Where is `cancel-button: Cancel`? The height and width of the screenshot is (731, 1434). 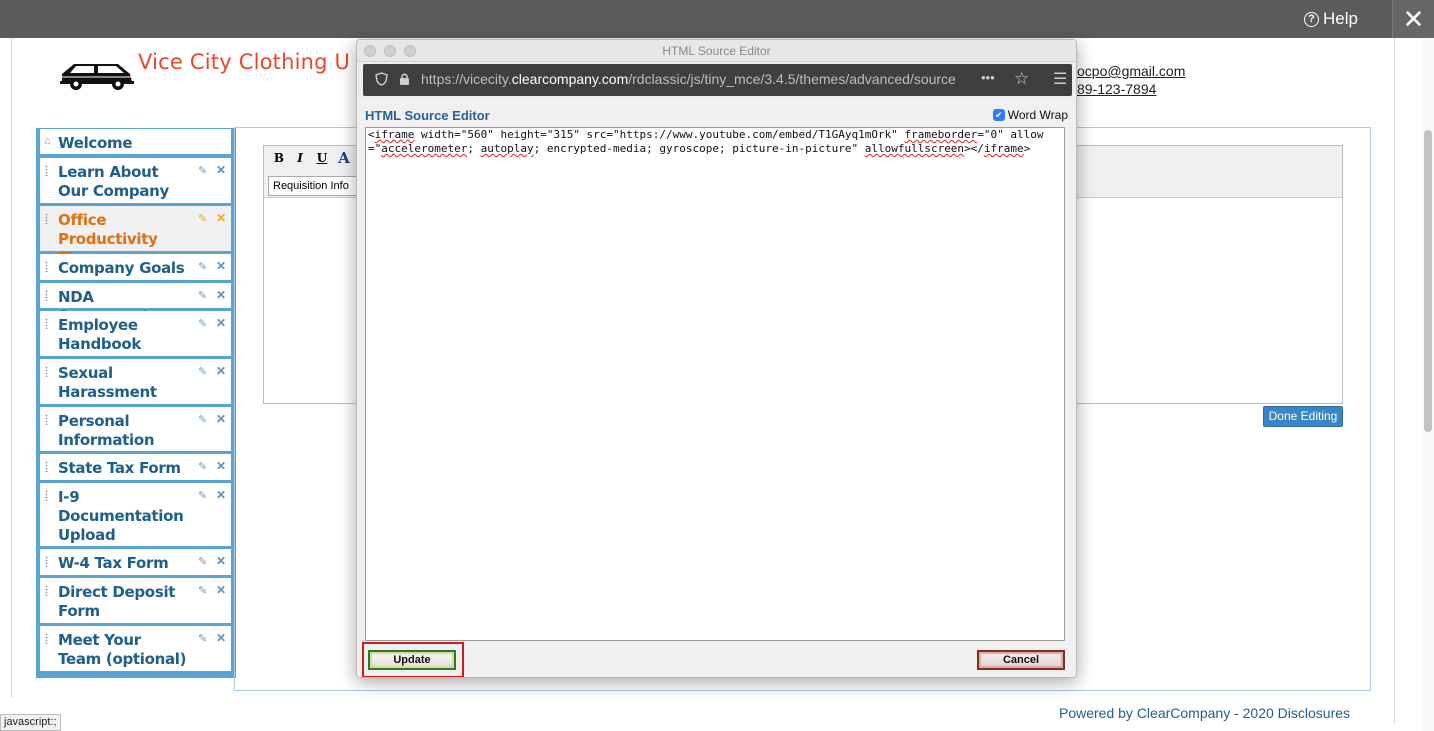 cancel-button: Cancel is located at coordinates (1021, 660).